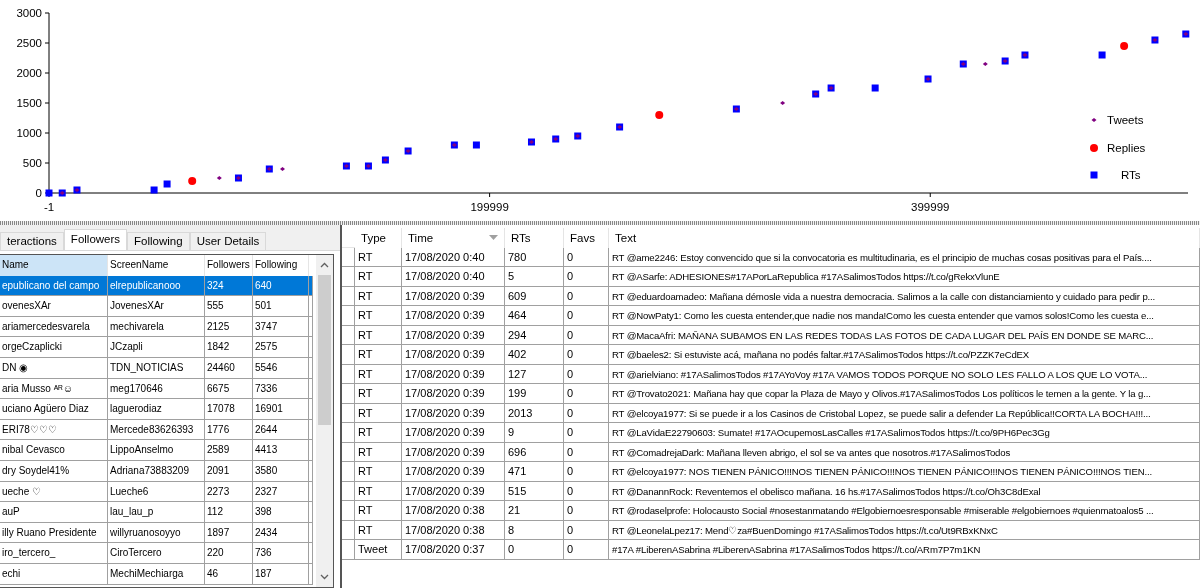  I want to click on legend-label: Replies, so click(1126, 148).